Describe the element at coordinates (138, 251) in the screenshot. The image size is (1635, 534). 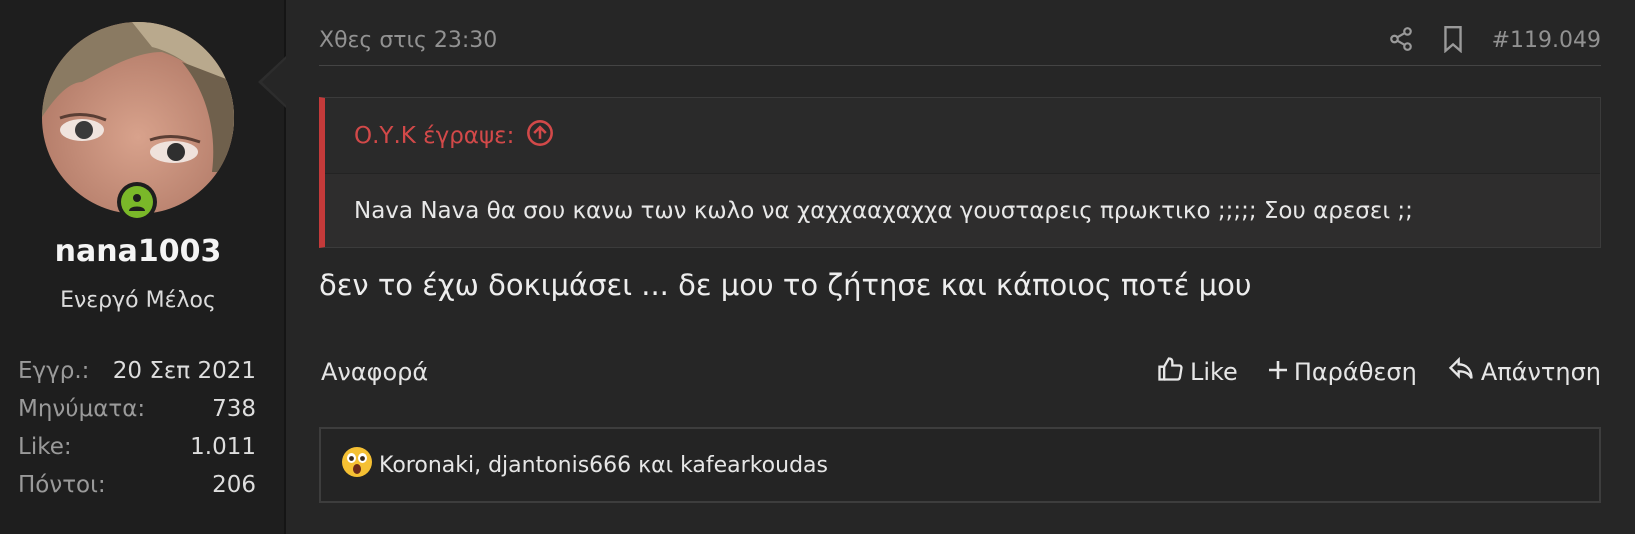
I see `username: nana1003` at that location.